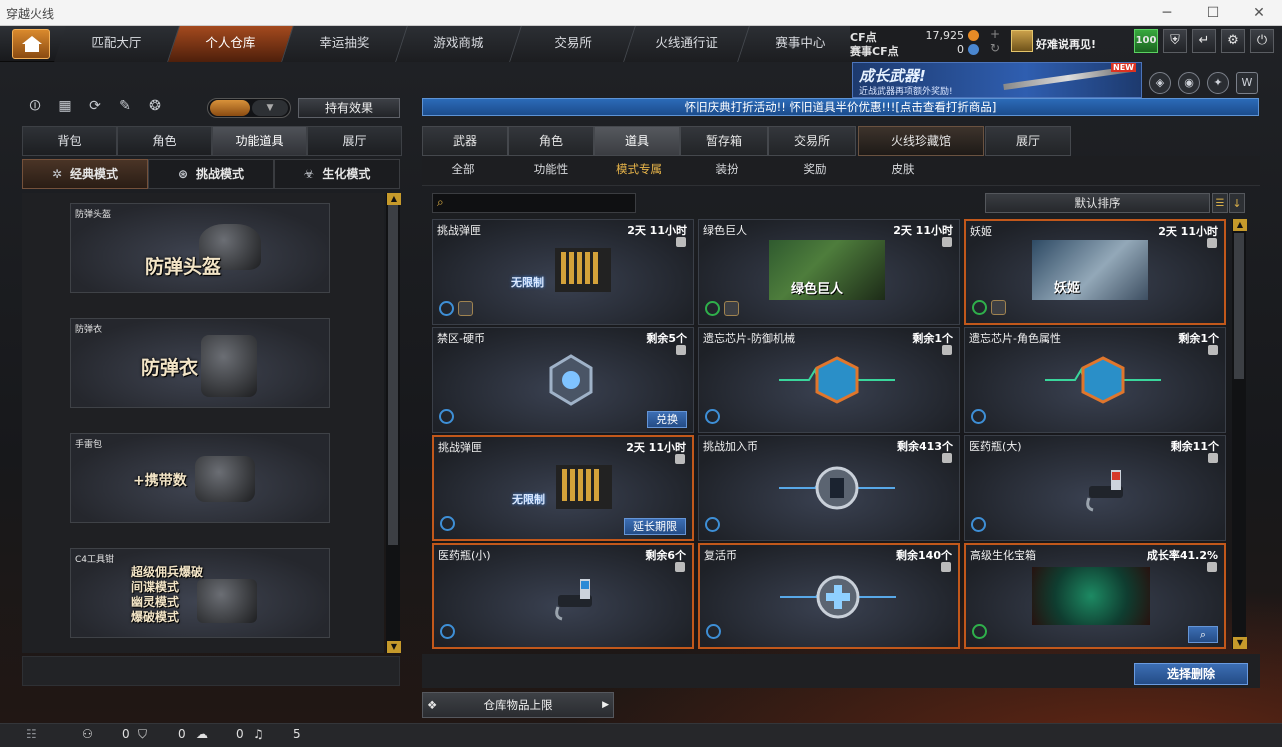 The image size is (1282, 747). Describe the element at coordinates (921, 141) in the screenshot. I see `tab-collection: 火线珍藏馆` at that location.